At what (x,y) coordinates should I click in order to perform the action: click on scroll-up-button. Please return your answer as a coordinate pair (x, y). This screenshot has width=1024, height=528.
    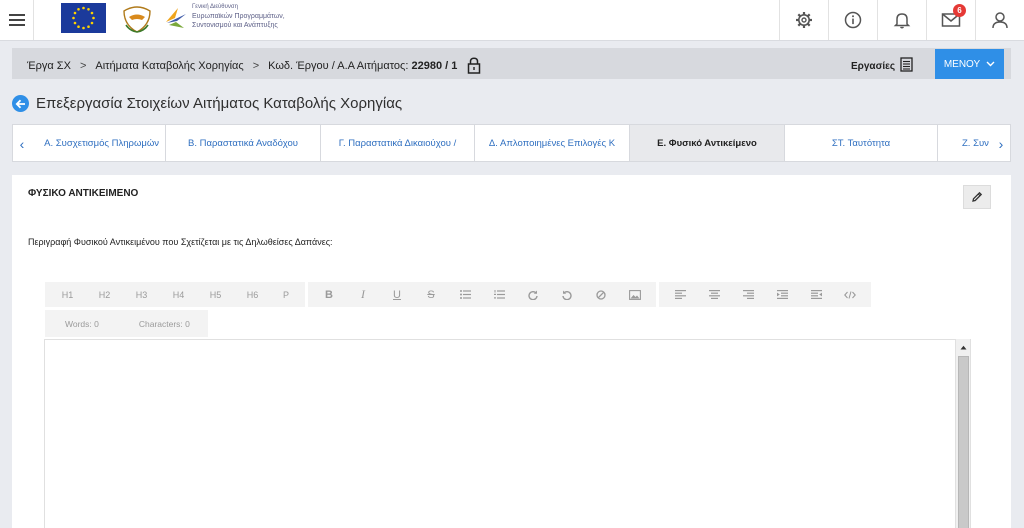
    Looking at the image, I should click on (963, 347).